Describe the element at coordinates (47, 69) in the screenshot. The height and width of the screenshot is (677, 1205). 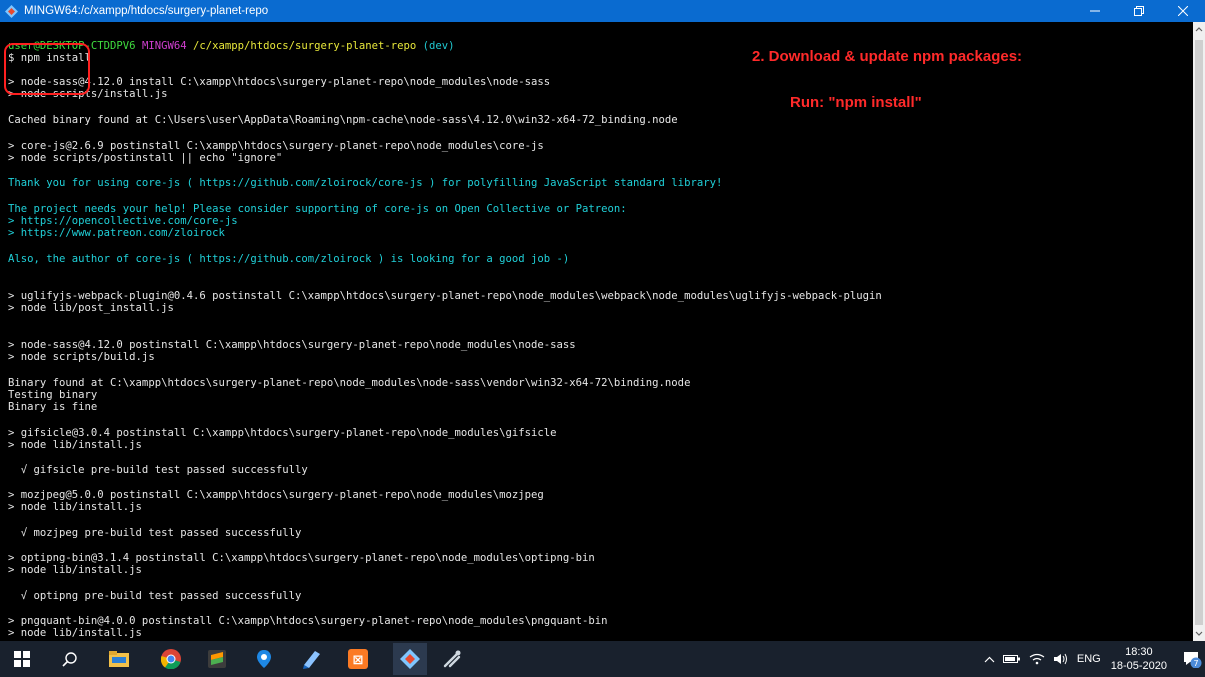
I see `command-highlight-box` at that location.